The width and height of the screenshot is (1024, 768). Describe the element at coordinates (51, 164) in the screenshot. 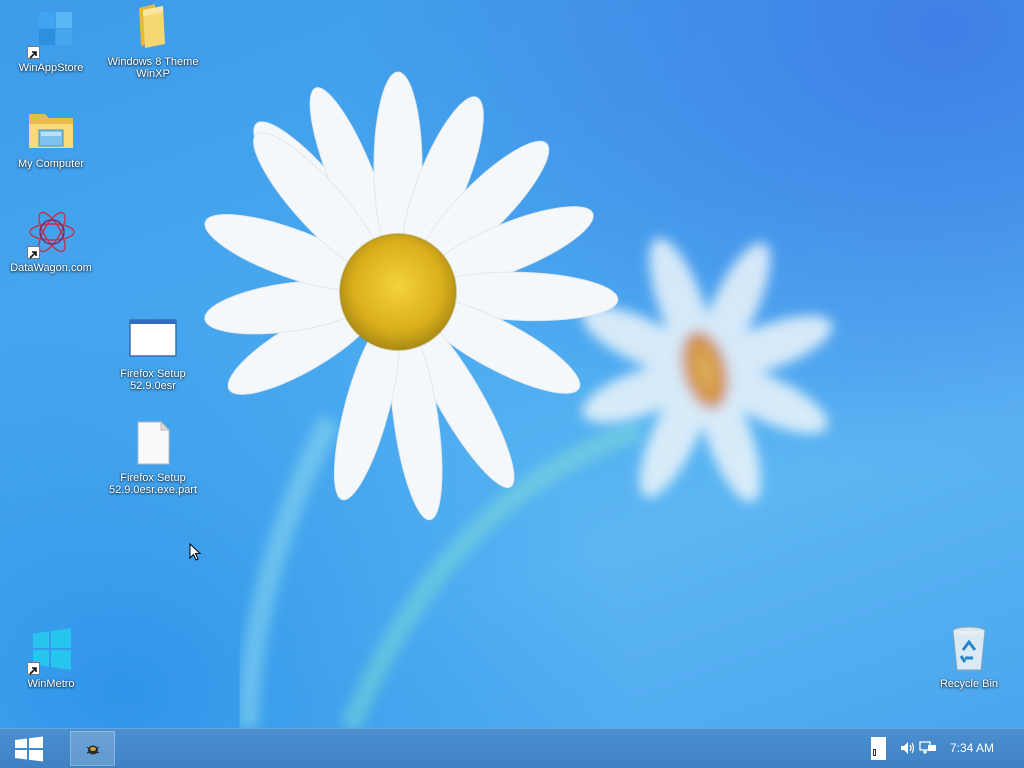

I see `icon-label: My Computer` at that location.